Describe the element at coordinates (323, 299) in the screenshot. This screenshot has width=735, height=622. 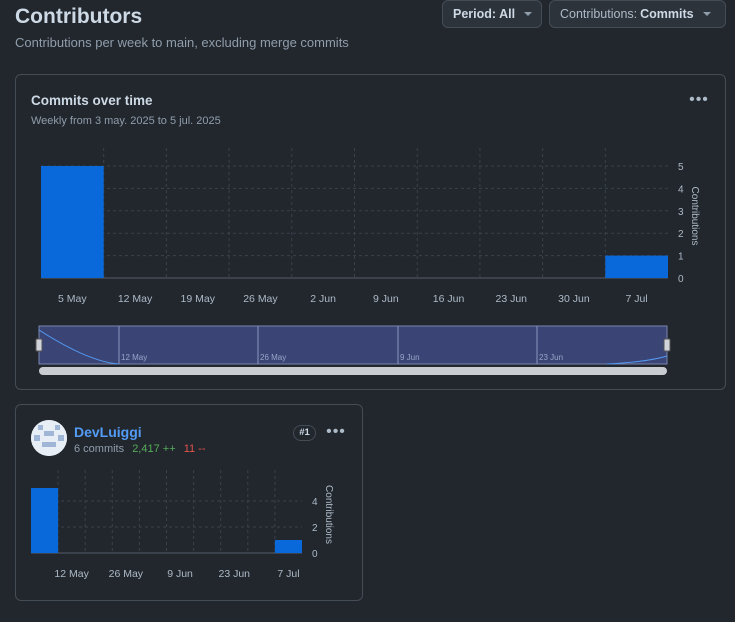
I see `x-tick-label: 2 Jun` at that location.